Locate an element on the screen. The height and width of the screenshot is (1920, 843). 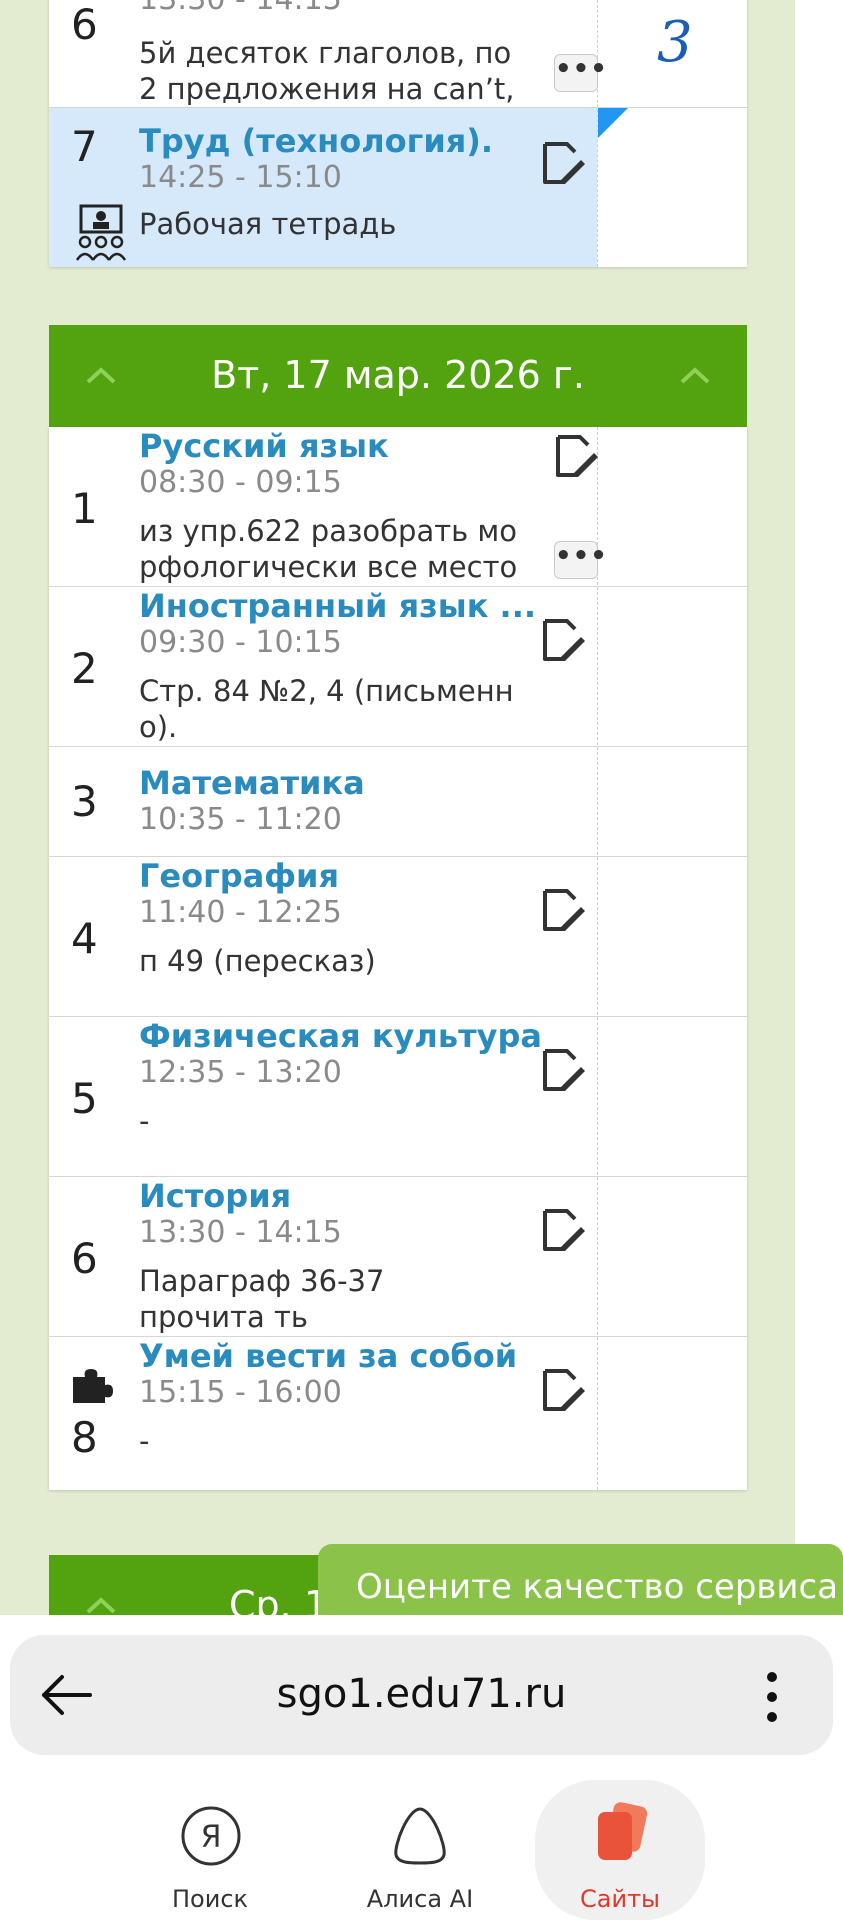
lesson-number: 7 is located at coordinates (84, 146).